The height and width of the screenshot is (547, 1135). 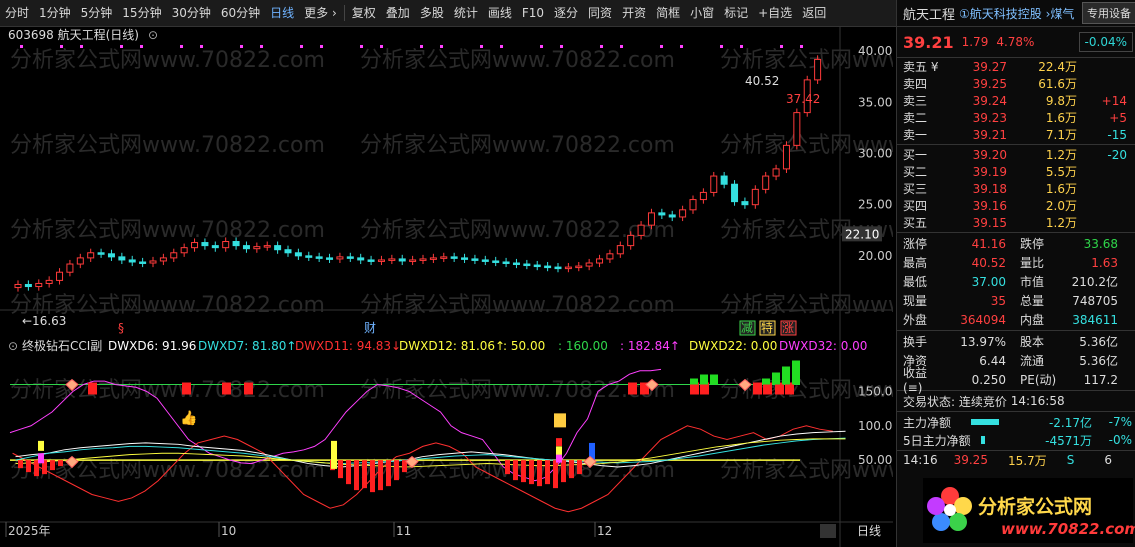 I want to click on toolbar-item-12: 画线, so click(x=500, y=13).